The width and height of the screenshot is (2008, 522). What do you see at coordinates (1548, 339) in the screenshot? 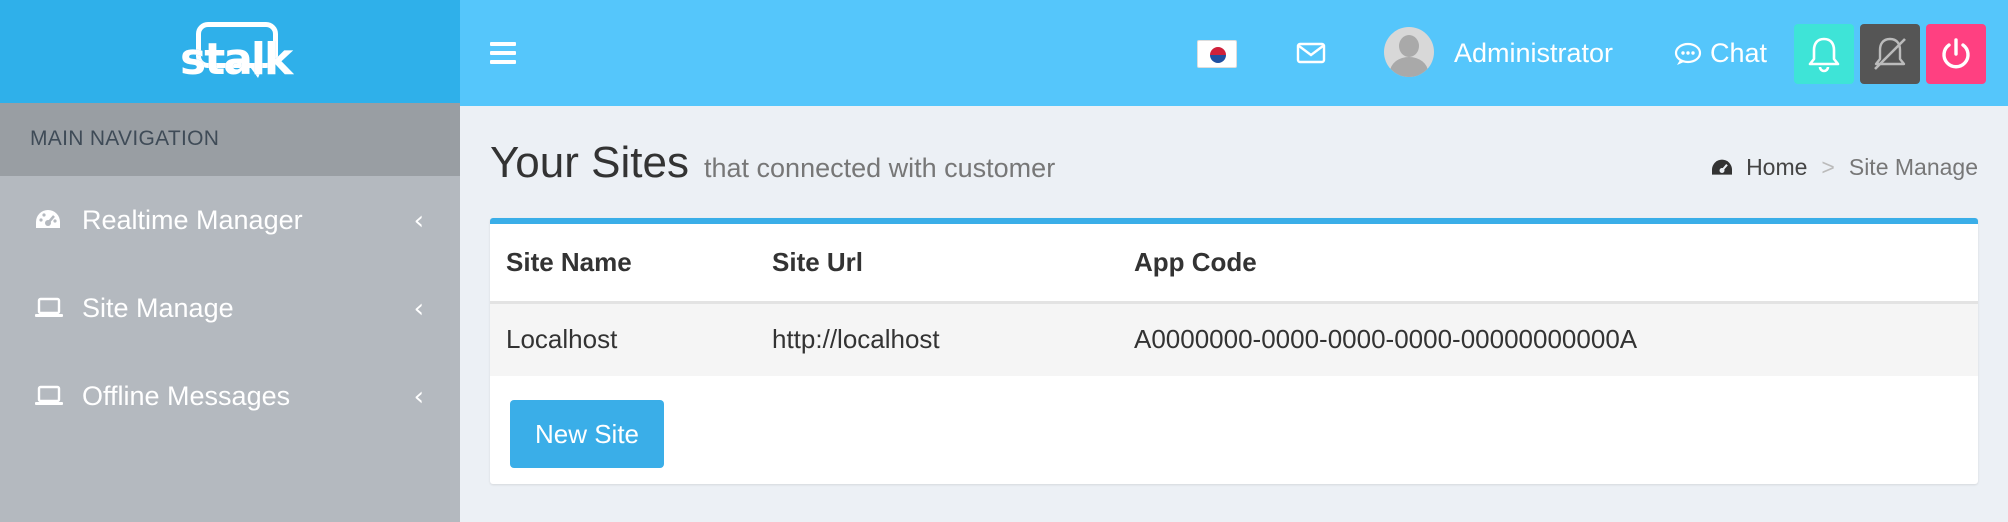
I see `app-code-cell: A0000000-0000-0000-0000-00000000000A` at bounding box center [1548, 339].